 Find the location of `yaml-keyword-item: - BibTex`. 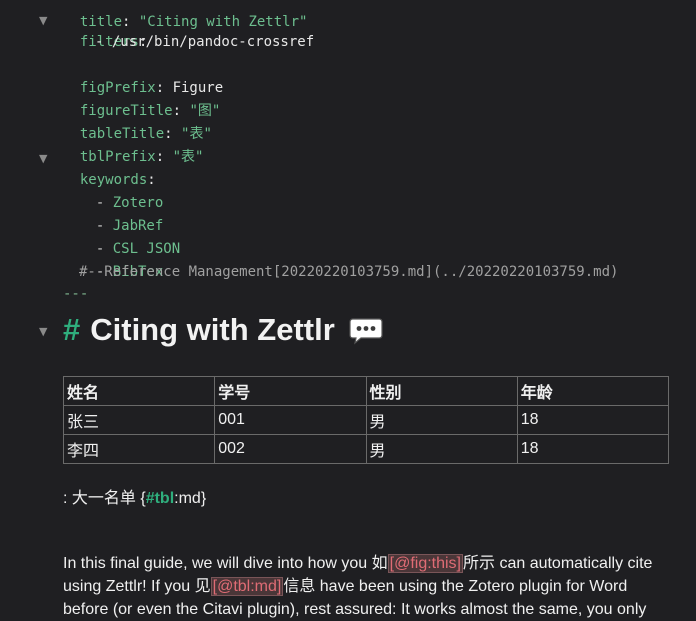

yaml-keyword-item: - BibTex is located at coordinates (121, 259).